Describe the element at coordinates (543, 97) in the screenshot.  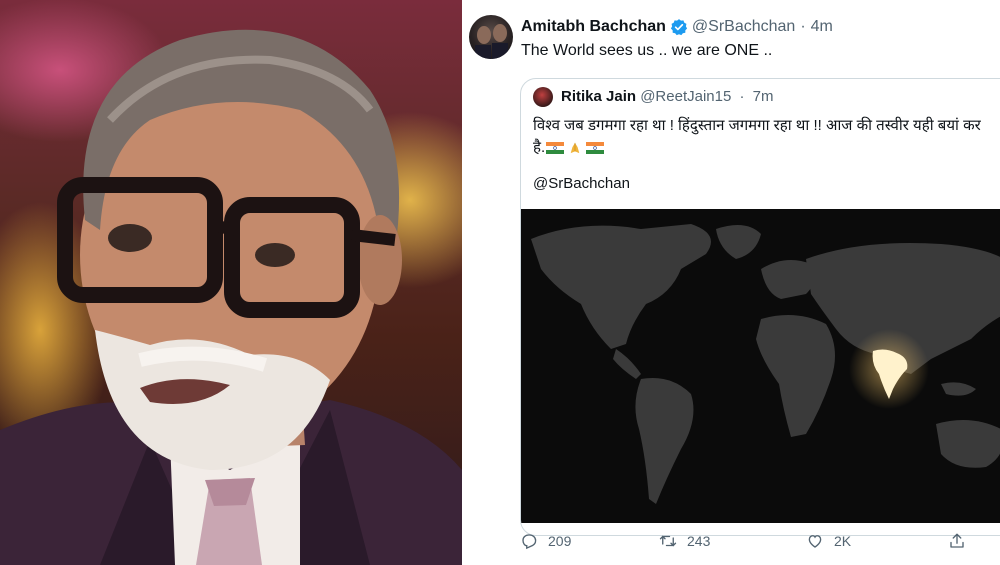
I see `quoted-avatar` at that location.